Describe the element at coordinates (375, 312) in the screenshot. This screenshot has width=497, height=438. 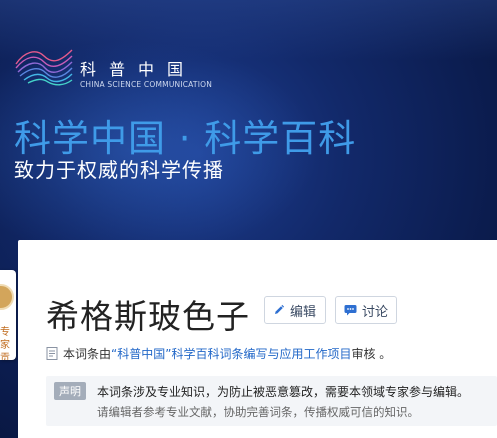
I see `discuss-button-label: 讨论` at that location.